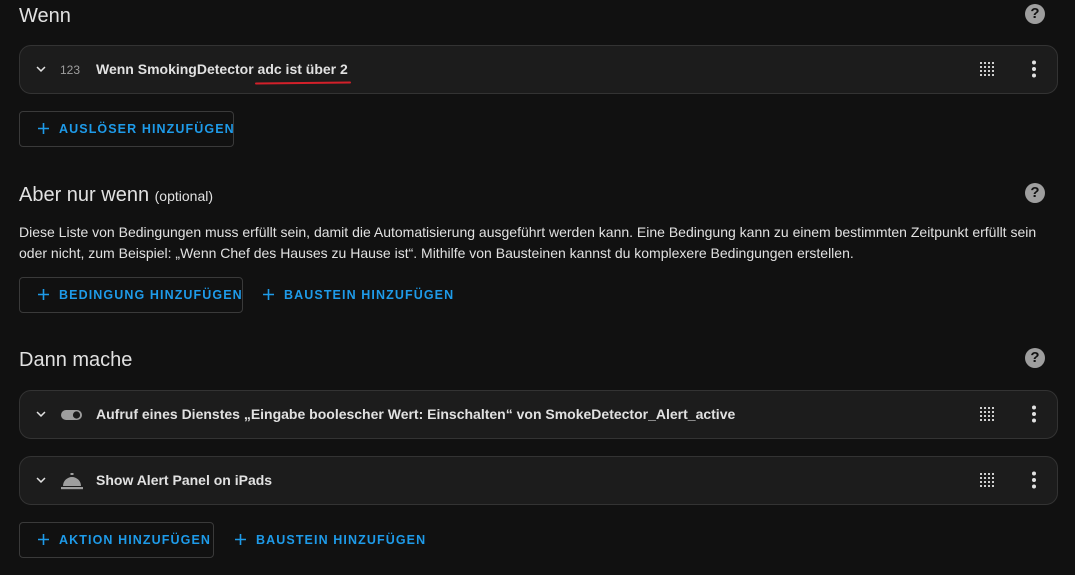 The height and width of the screenshot is (575, 1075). I want to click on conditions-section-title: Aber nur wenn (optional), so click(116, 195).